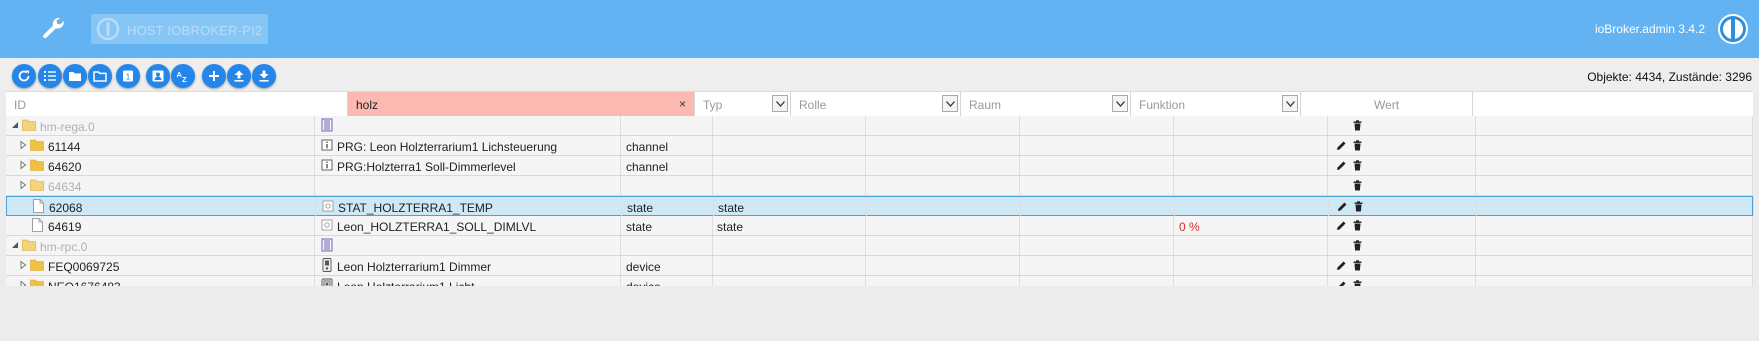  I want to click on table-row: 62068 STAT_HOLZTERRA1_TEMP state state, so click(880, 206).